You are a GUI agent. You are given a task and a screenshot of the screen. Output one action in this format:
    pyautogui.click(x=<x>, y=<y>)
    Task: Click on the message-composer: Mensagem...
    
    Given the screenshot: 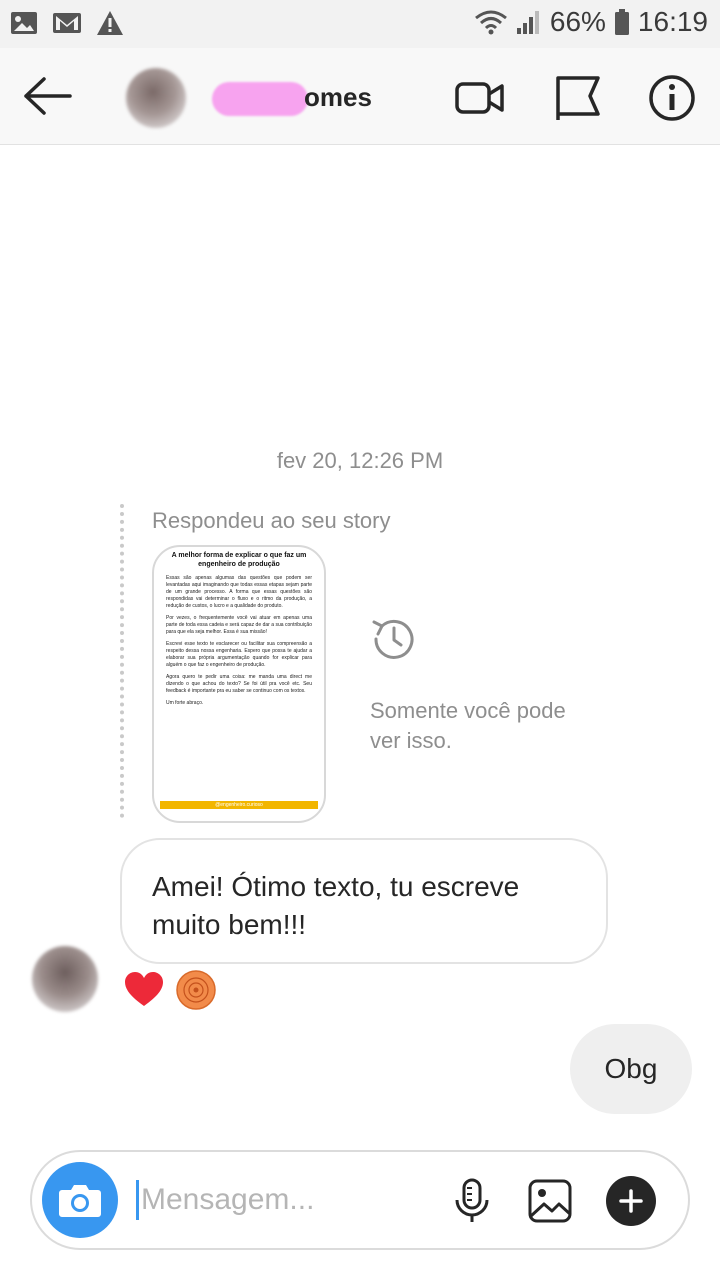 What is the action you would take?
    pyautogui.click(x=360, y=1200)
    